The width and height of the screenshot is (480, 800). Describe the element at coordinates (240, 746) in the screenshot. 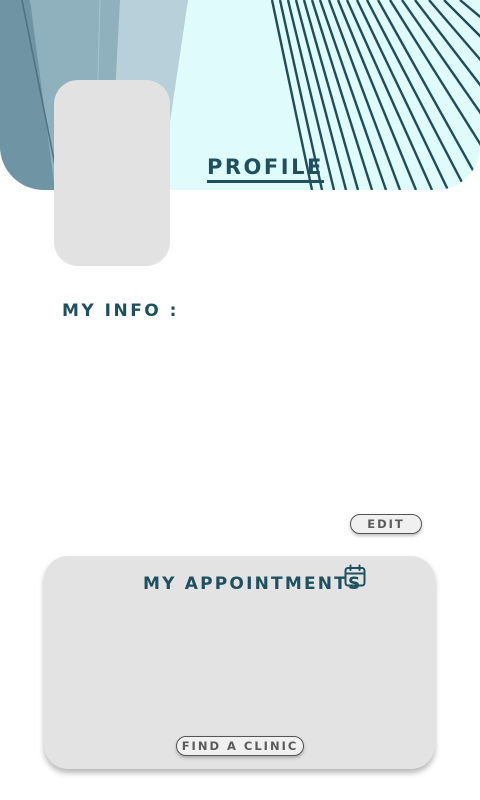

I see `find-clinic-button: FIND A CLINIC` at that location.